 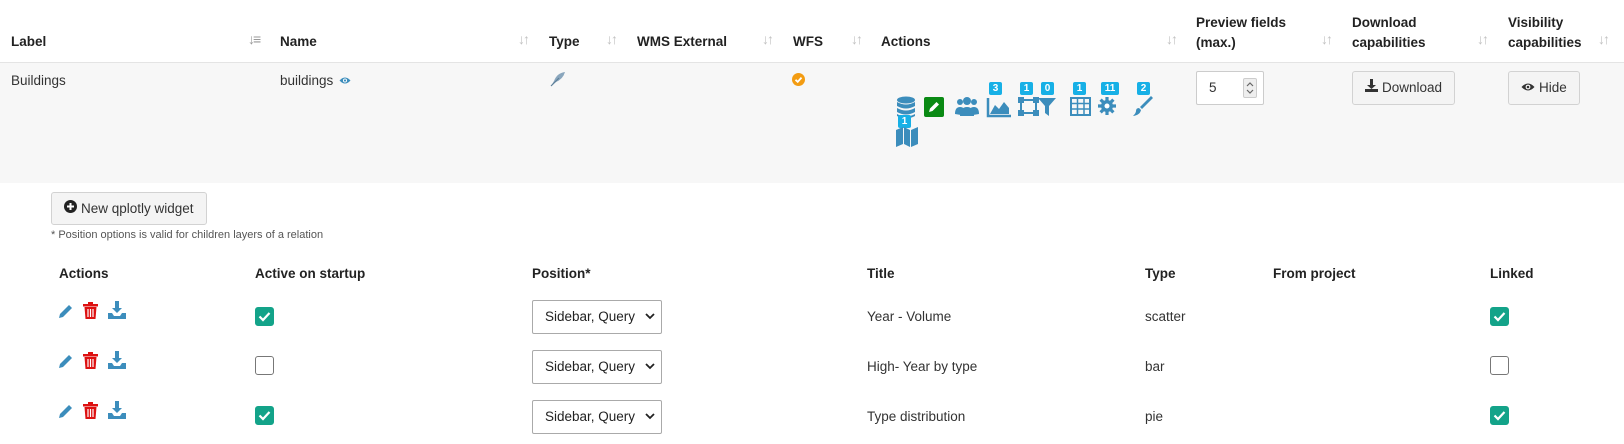 I want to click on header-name: Name, so click(x=298, y=42).